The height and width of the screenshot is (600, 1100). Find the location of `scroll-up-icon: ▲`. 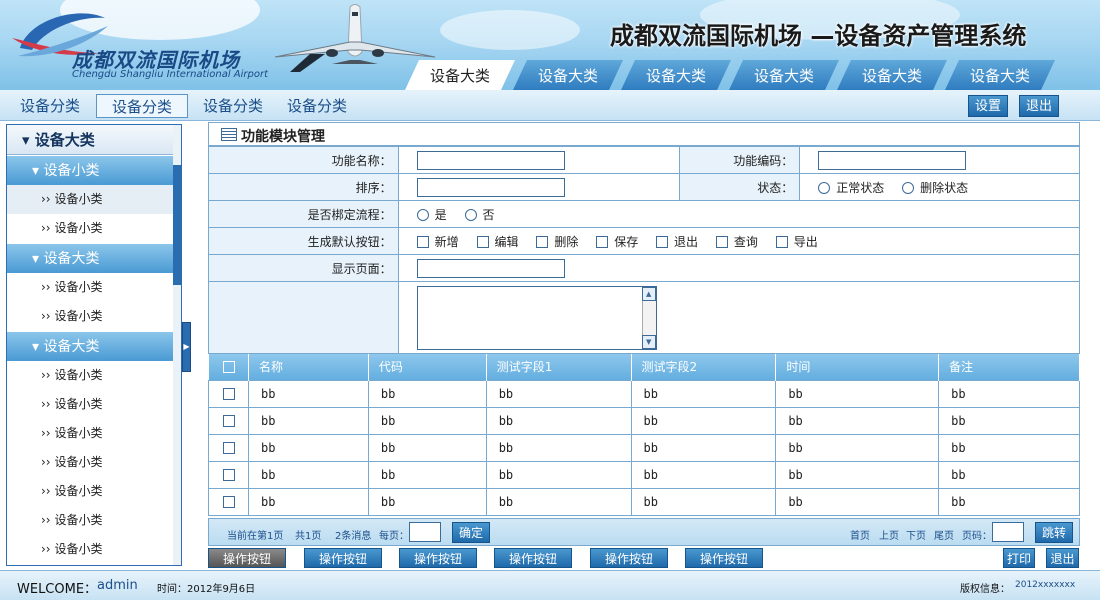

scroll-up-icon: ▲ is located at coordinates (648, 293).